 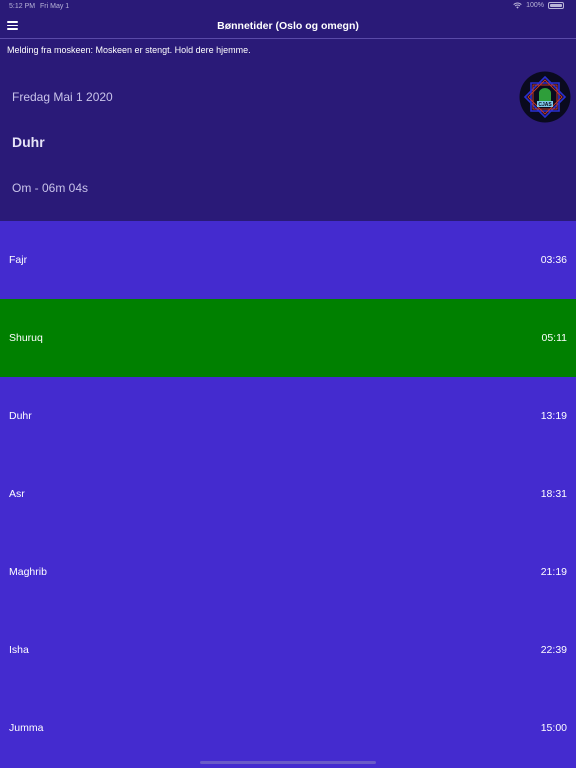 I want to click on battery-percent: 100%, so click(x=535, y=5).